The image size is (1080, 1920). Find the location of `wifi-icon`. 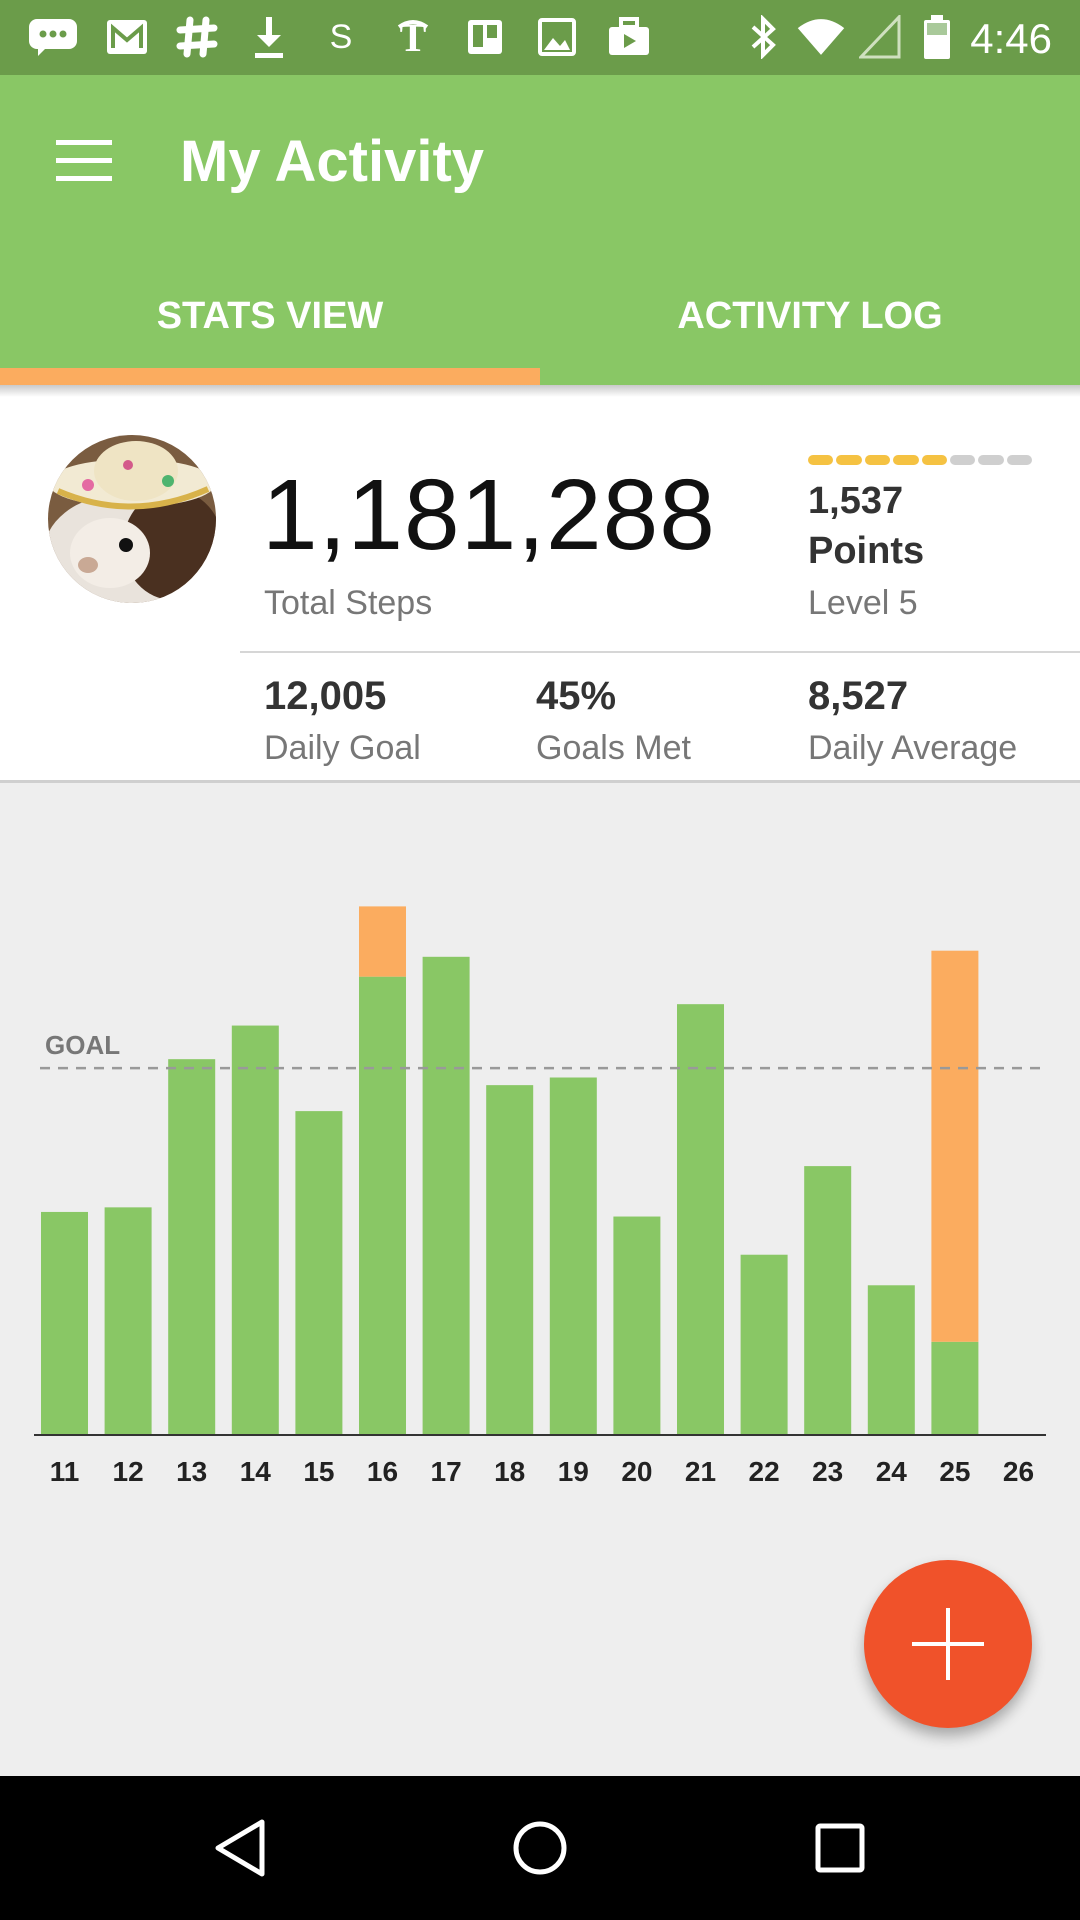

wifi-icon is located at coordinates (821, 37).